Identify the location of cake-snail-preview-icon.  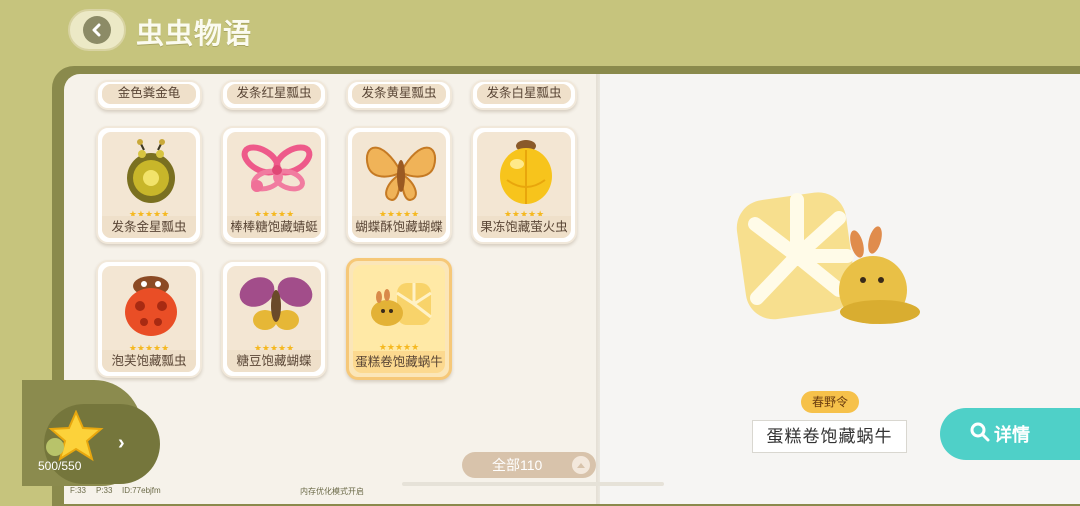
(830, 257).